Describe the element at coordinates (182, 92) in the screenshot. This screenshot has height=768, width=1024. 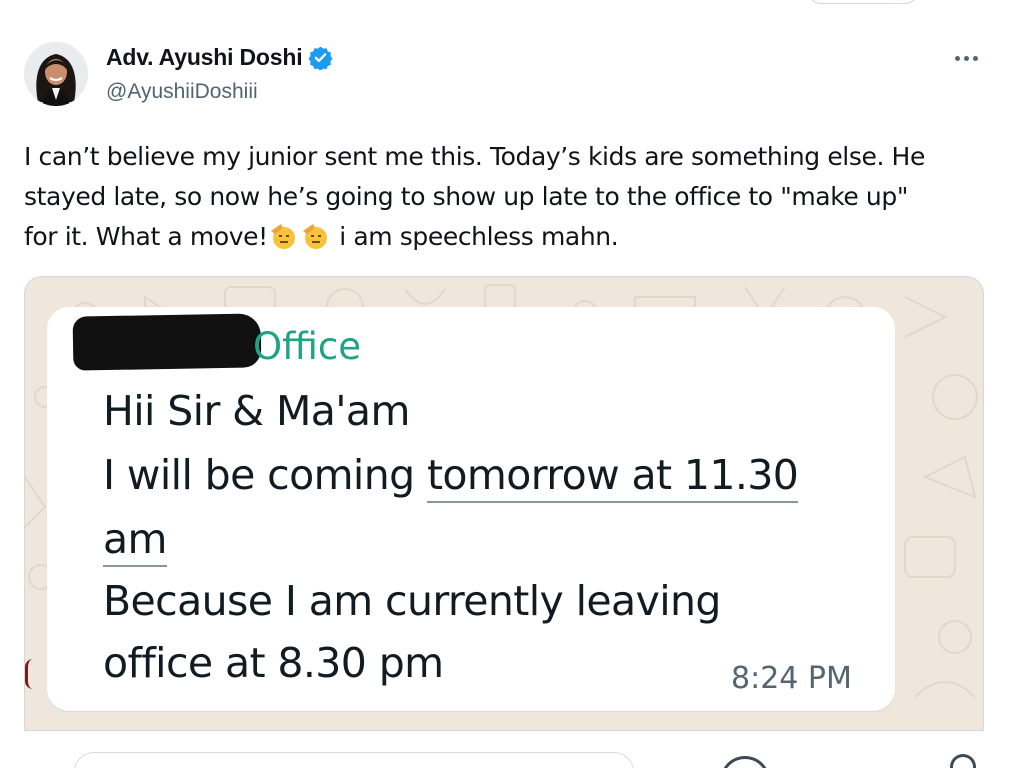
I see `author-handle: @AyushiiDoshiii` at that location.